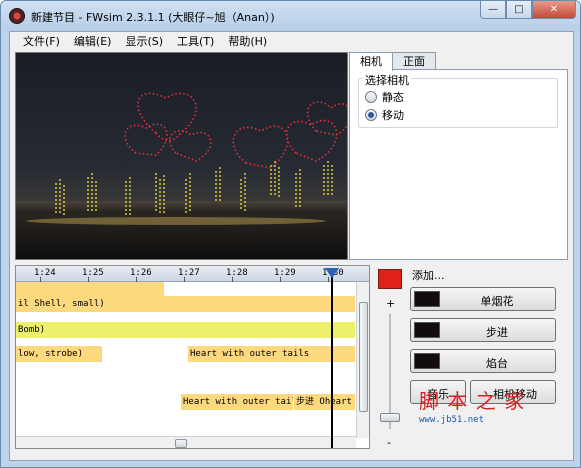  Describe the element at coordinates (497, 363) in the screenshot. I see `add-cake-label: 焰台` at that location.